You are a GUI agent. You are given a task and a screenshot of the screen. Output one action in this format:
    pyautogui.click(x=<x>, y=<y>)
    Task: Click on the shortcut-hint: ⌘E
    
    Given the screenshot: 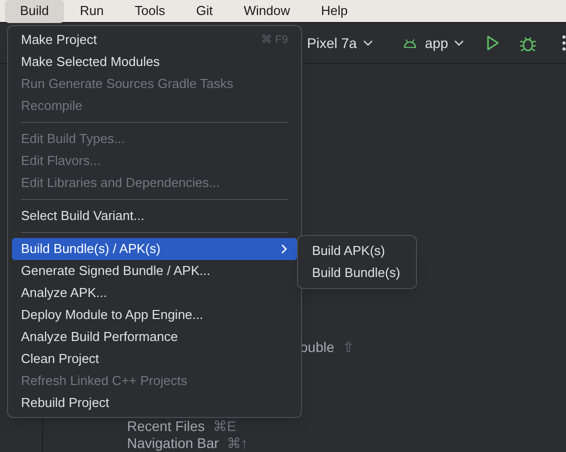 What is the action you would take?
    pyautogui.click(x=224, y=426)
    